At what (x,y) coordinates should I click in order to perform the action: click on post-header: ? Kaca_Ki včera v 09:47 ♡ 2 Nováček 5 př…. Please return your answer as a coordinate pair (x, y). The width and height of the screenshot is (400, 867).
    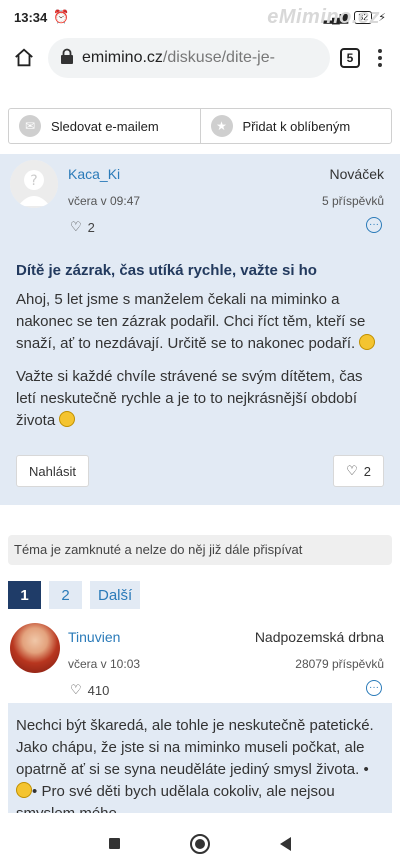
    Looking at the image, I should click on (200, 199).